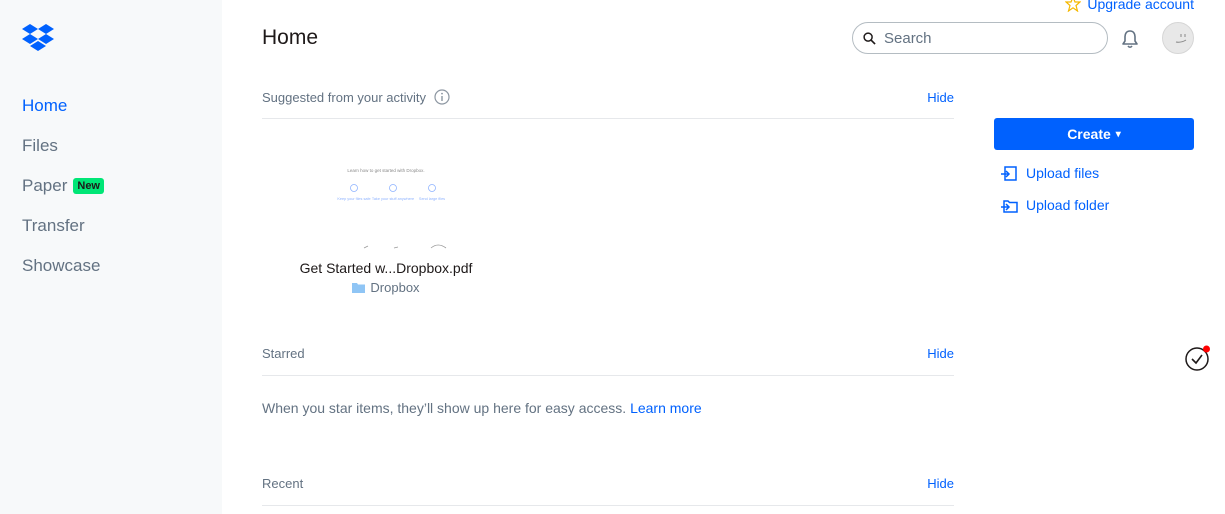 The image size is (1225, 514). I want to click on sidebar-item-label: Paper, so click(45, 185).